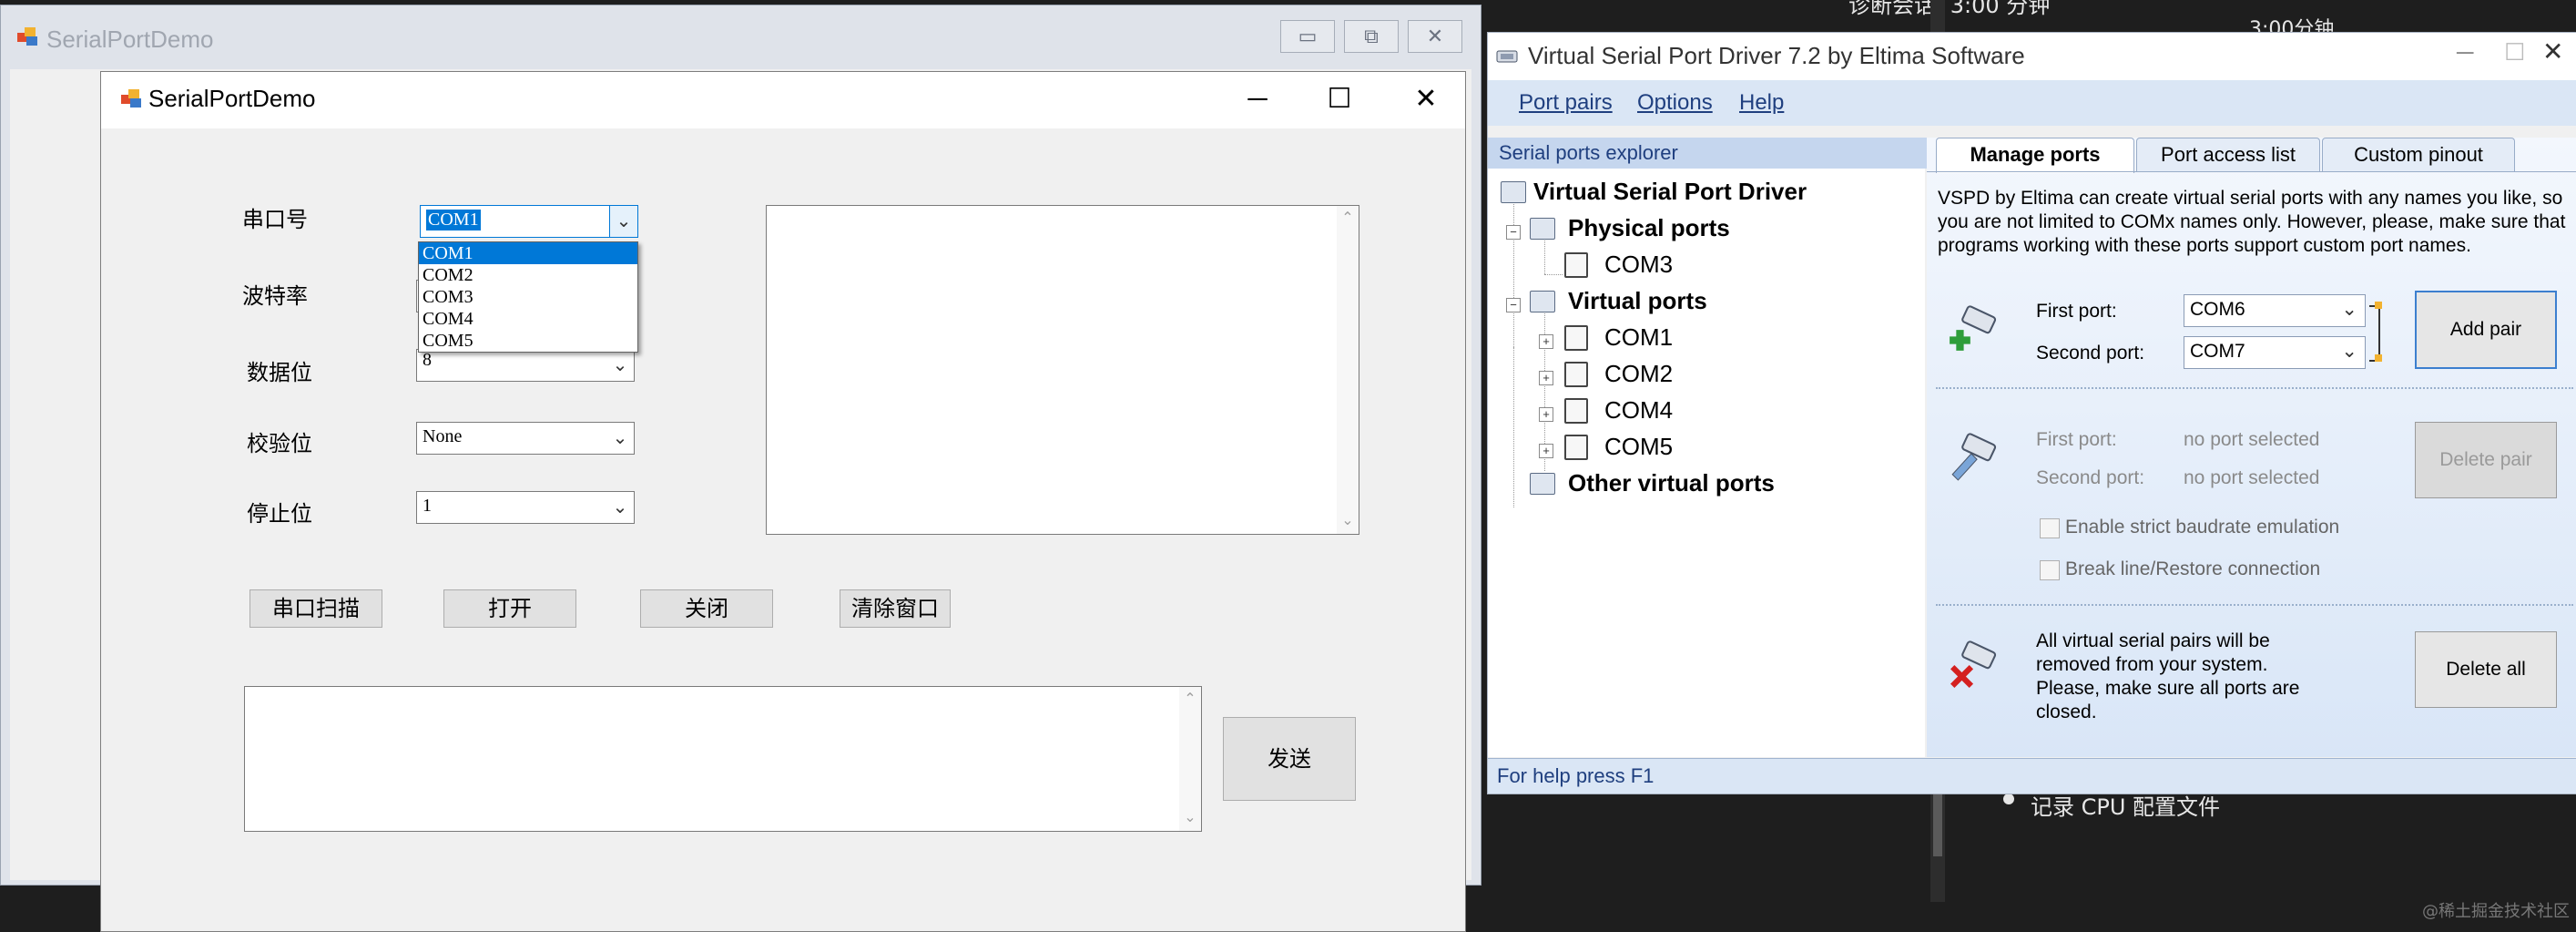 This screenshot has width=2576, height=932. I want to click on send-textbox: ⌃ ⌄, so click(723, 759).